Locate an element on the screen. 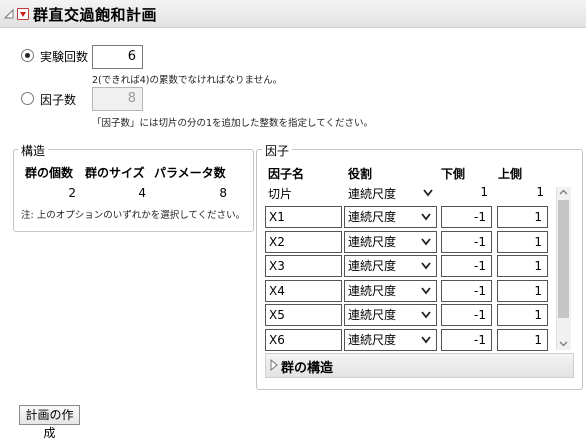 The height and width of the screenshot is (442, 586). factors-label: 因子数 is located at coordinates (58, 100).